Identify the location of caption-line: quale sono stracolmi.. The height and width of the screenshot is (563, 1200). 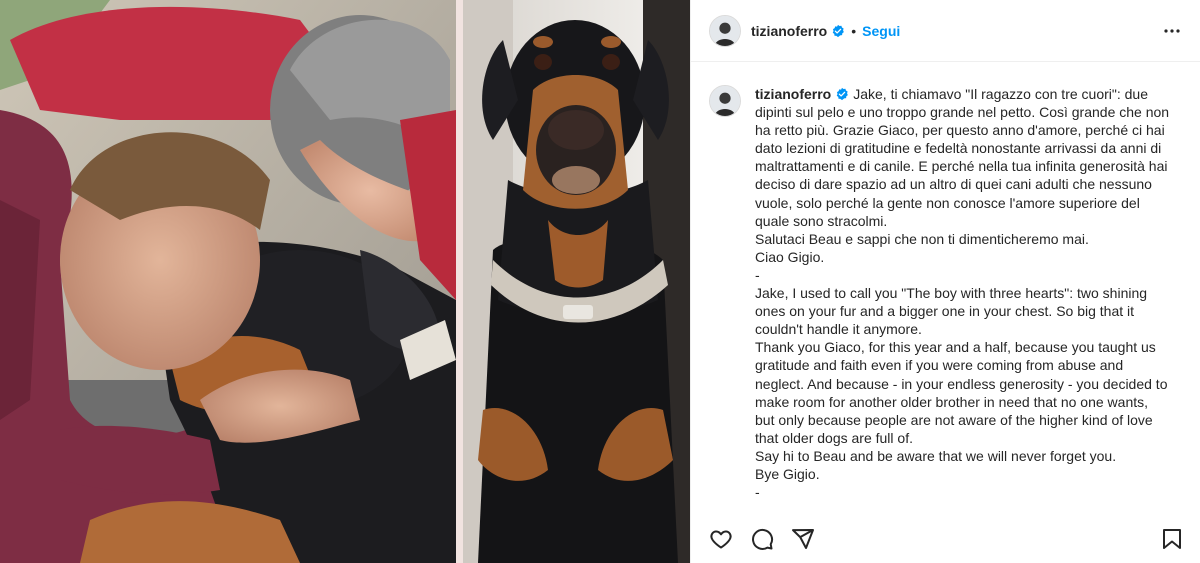
(821, 220).